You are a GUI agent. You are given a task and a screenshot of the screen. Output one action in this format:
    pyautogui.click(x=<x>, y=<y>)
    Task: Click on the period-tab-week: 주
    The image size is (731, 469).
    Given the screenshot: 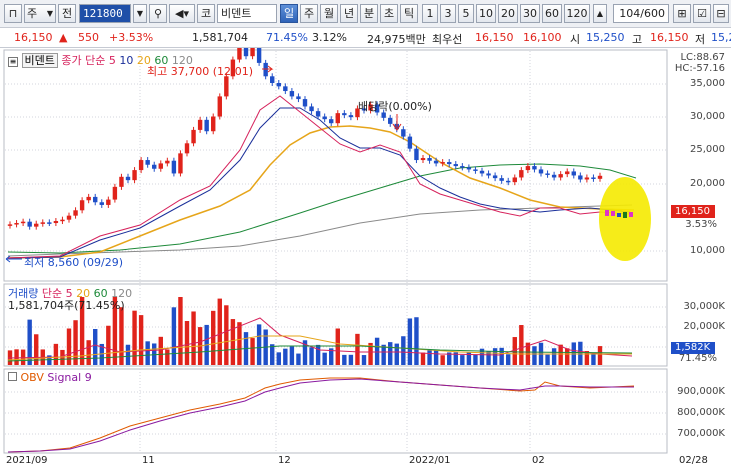 What is the action you would take?
    pyautogui.click(x=309, y=13)
    